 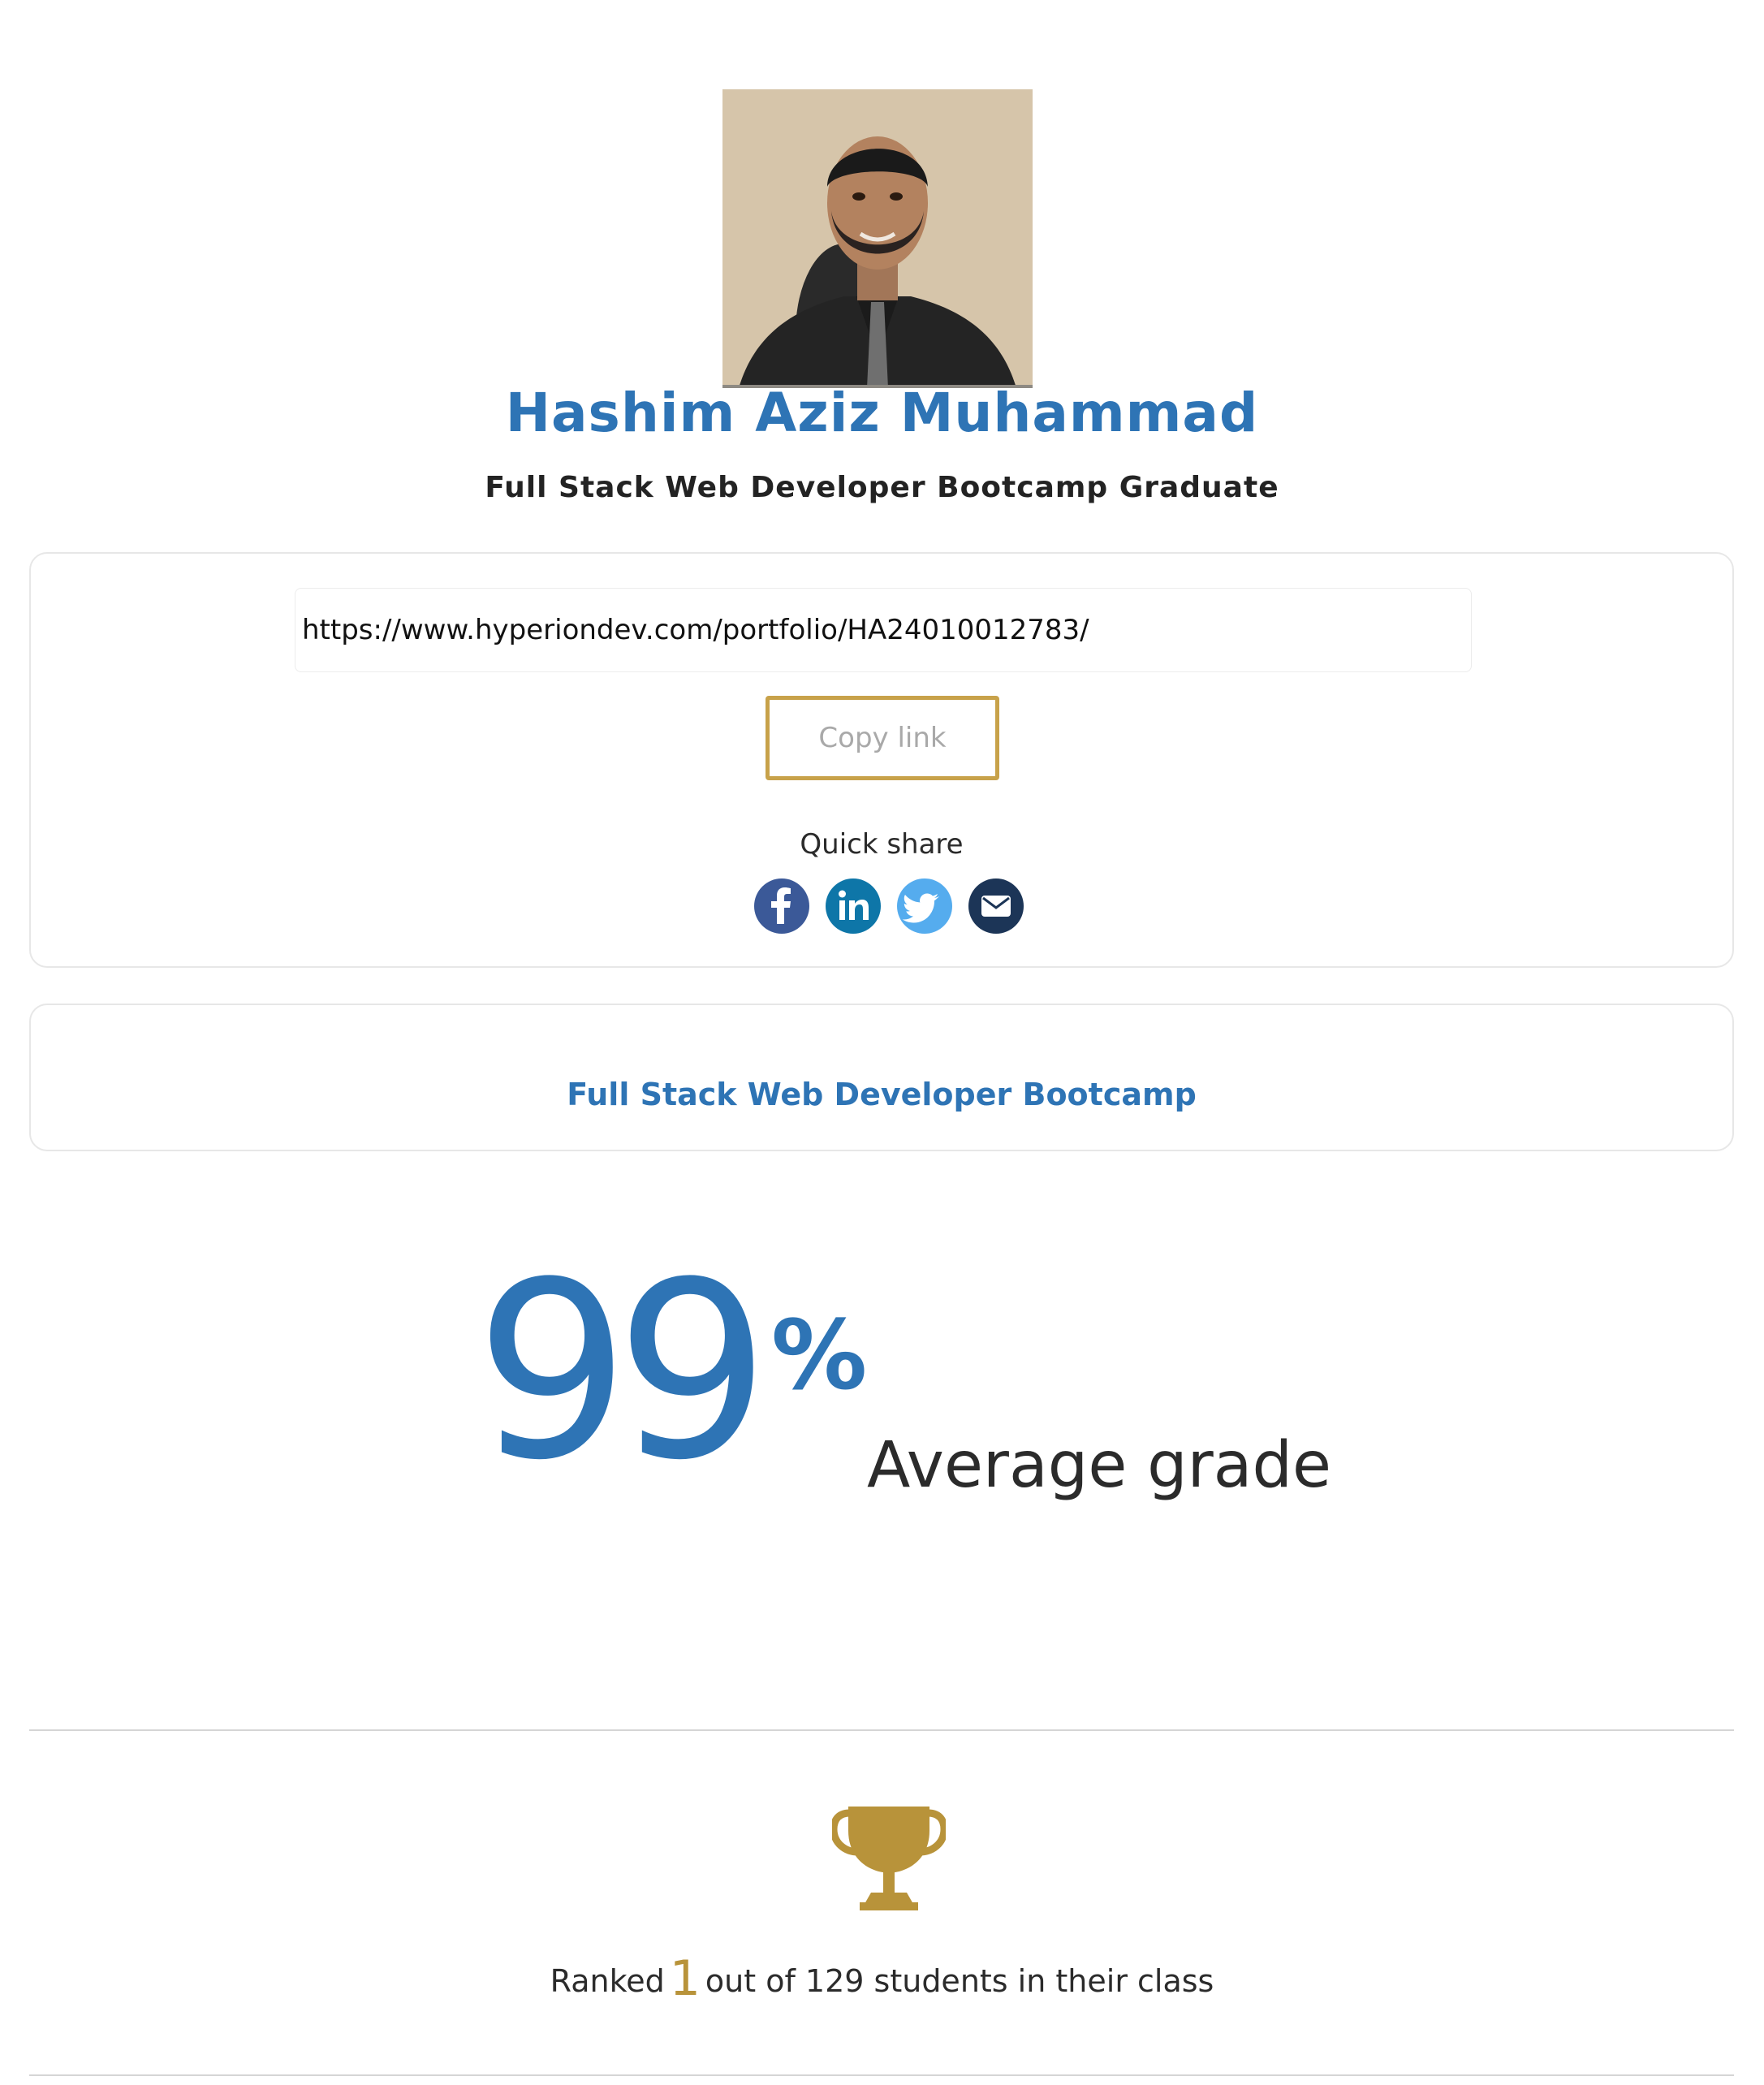 What do you see at coordinates (1099, 1465) in the screenshot?
I see `average-grade-label: Average grade` at bounding box center [1099, 1465].